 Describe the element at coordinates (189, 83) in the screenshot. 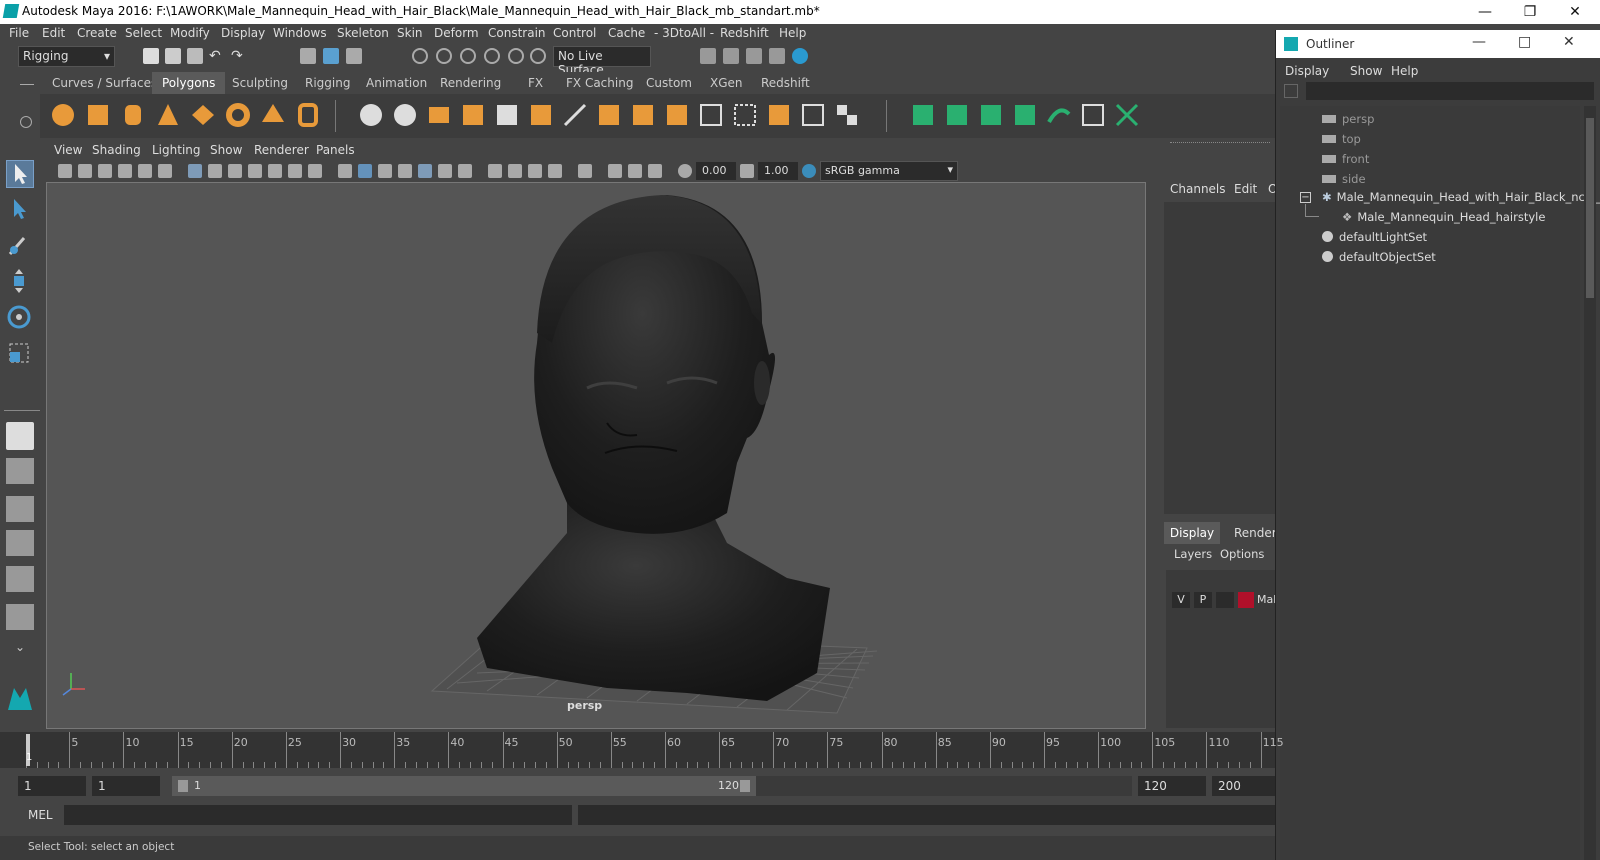

I see `tab-polygons: Polygons` at that location.